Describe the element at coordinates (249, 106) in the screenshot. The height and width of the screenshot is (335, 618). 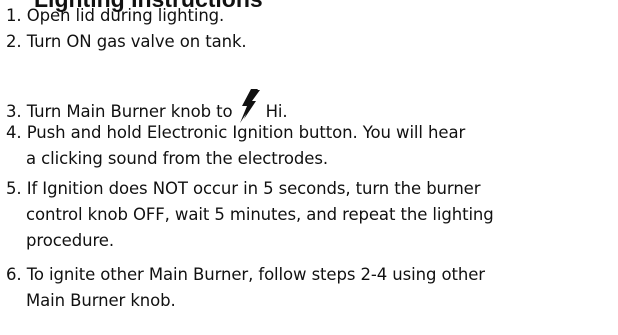
I see `lightning-bolt-icon` at that location.